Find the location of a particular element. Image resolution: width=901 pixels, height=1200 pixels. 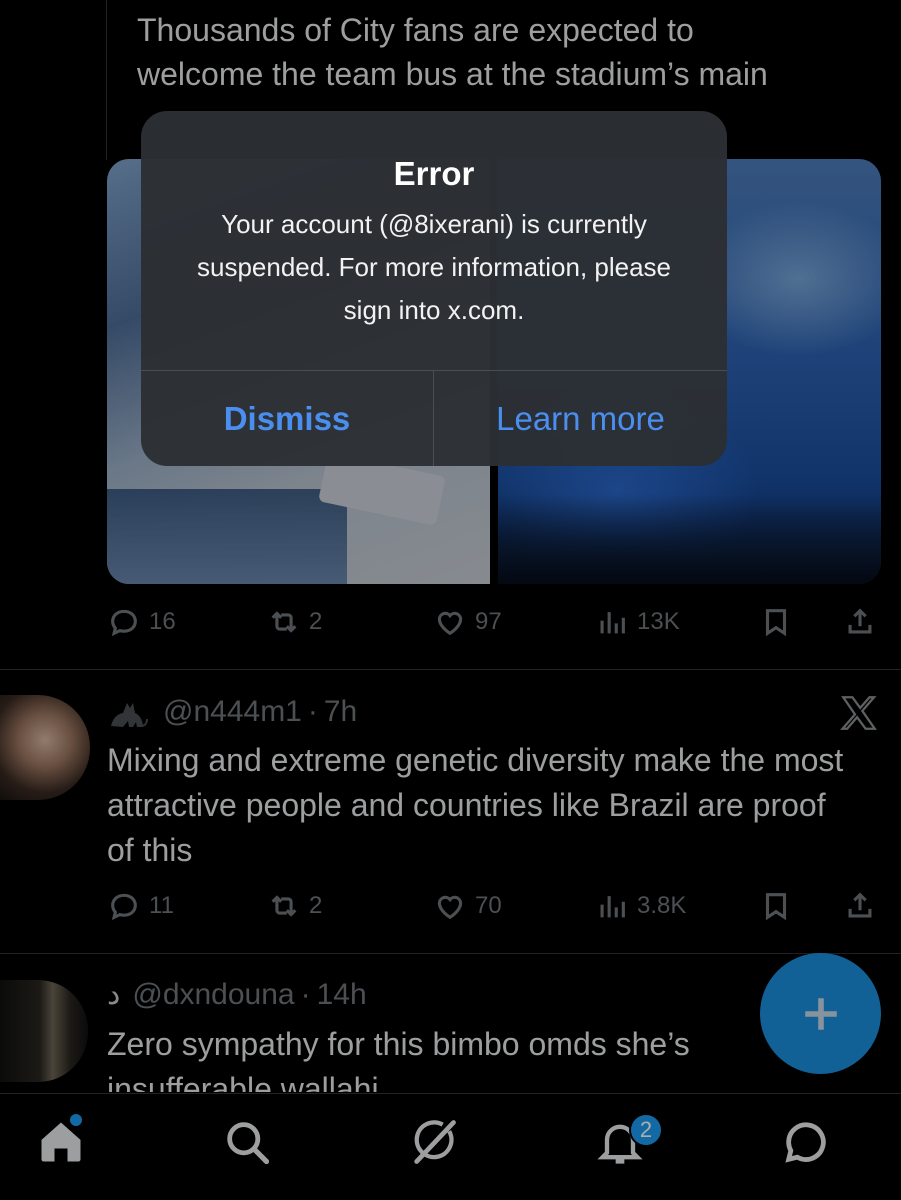

tweet-2-actions: 11 2 70 3.8K is located at coordinates (492, 906).